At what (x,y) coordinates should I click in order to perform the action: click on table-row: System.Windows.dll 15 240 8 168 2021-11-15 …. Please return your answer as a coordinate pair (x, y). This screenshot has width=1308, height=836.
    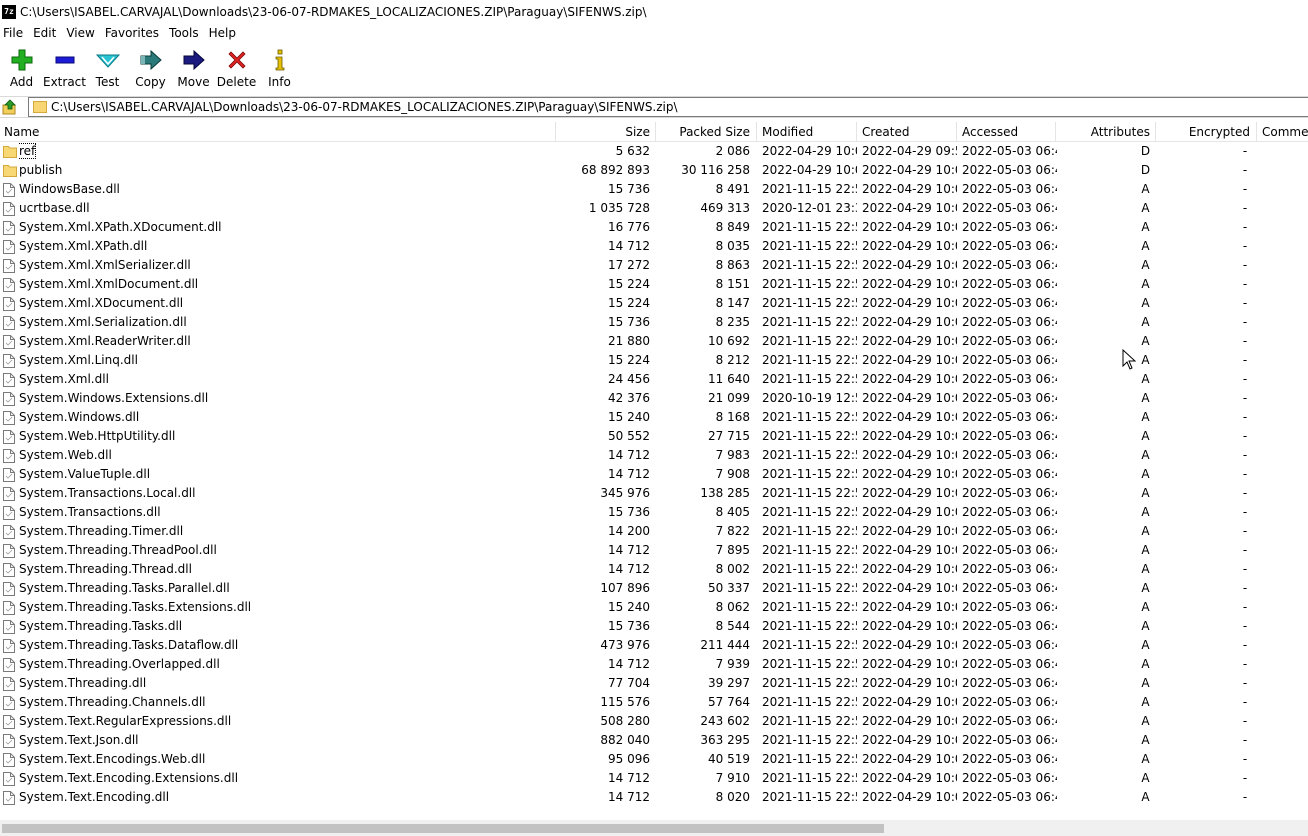
    Looking at the image, I should click on (654, 417).